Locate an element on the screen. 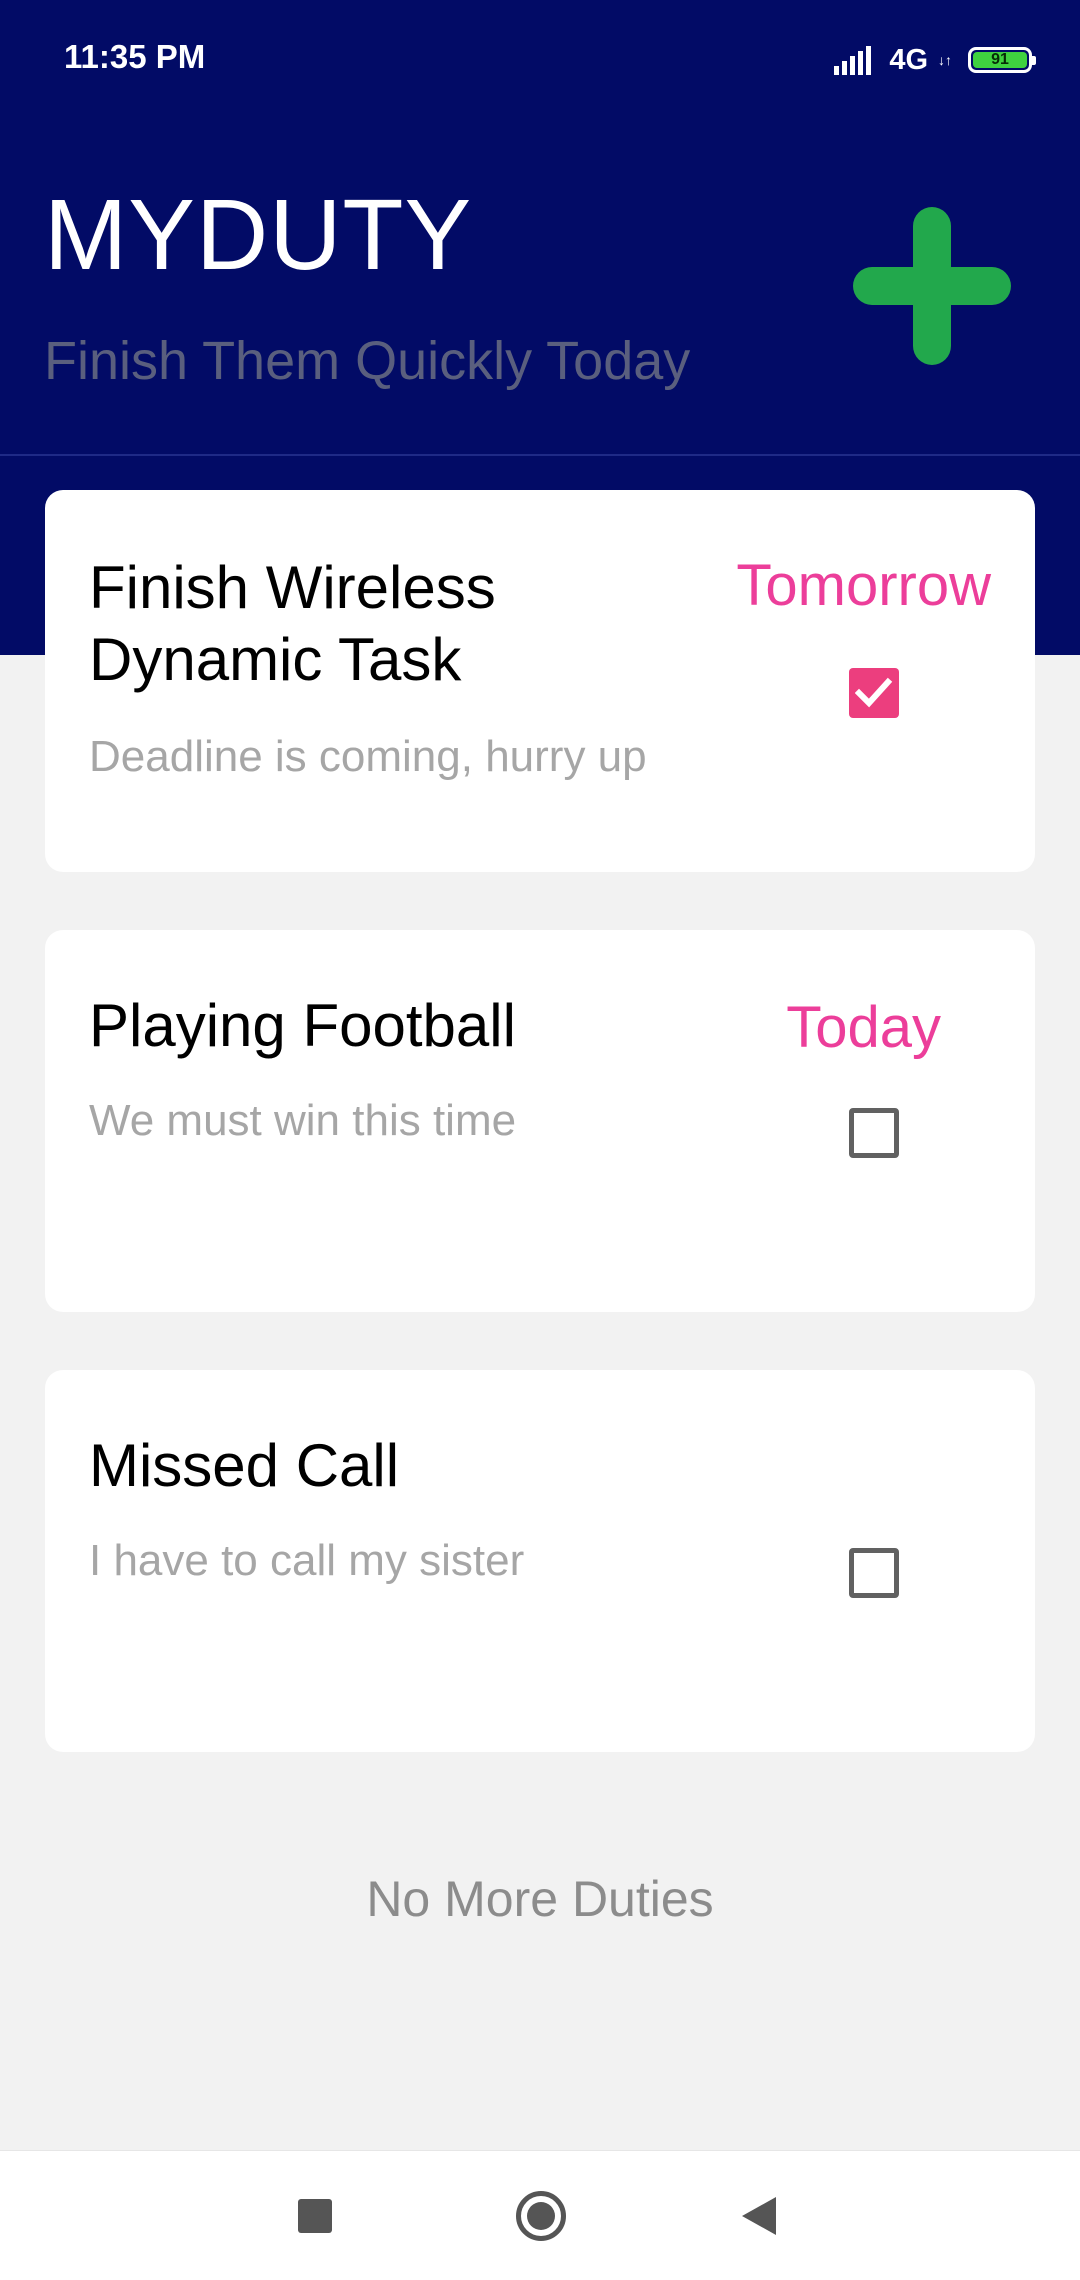 The image size is (1080, 2280). check-icon is located at coordinates (874, 692).